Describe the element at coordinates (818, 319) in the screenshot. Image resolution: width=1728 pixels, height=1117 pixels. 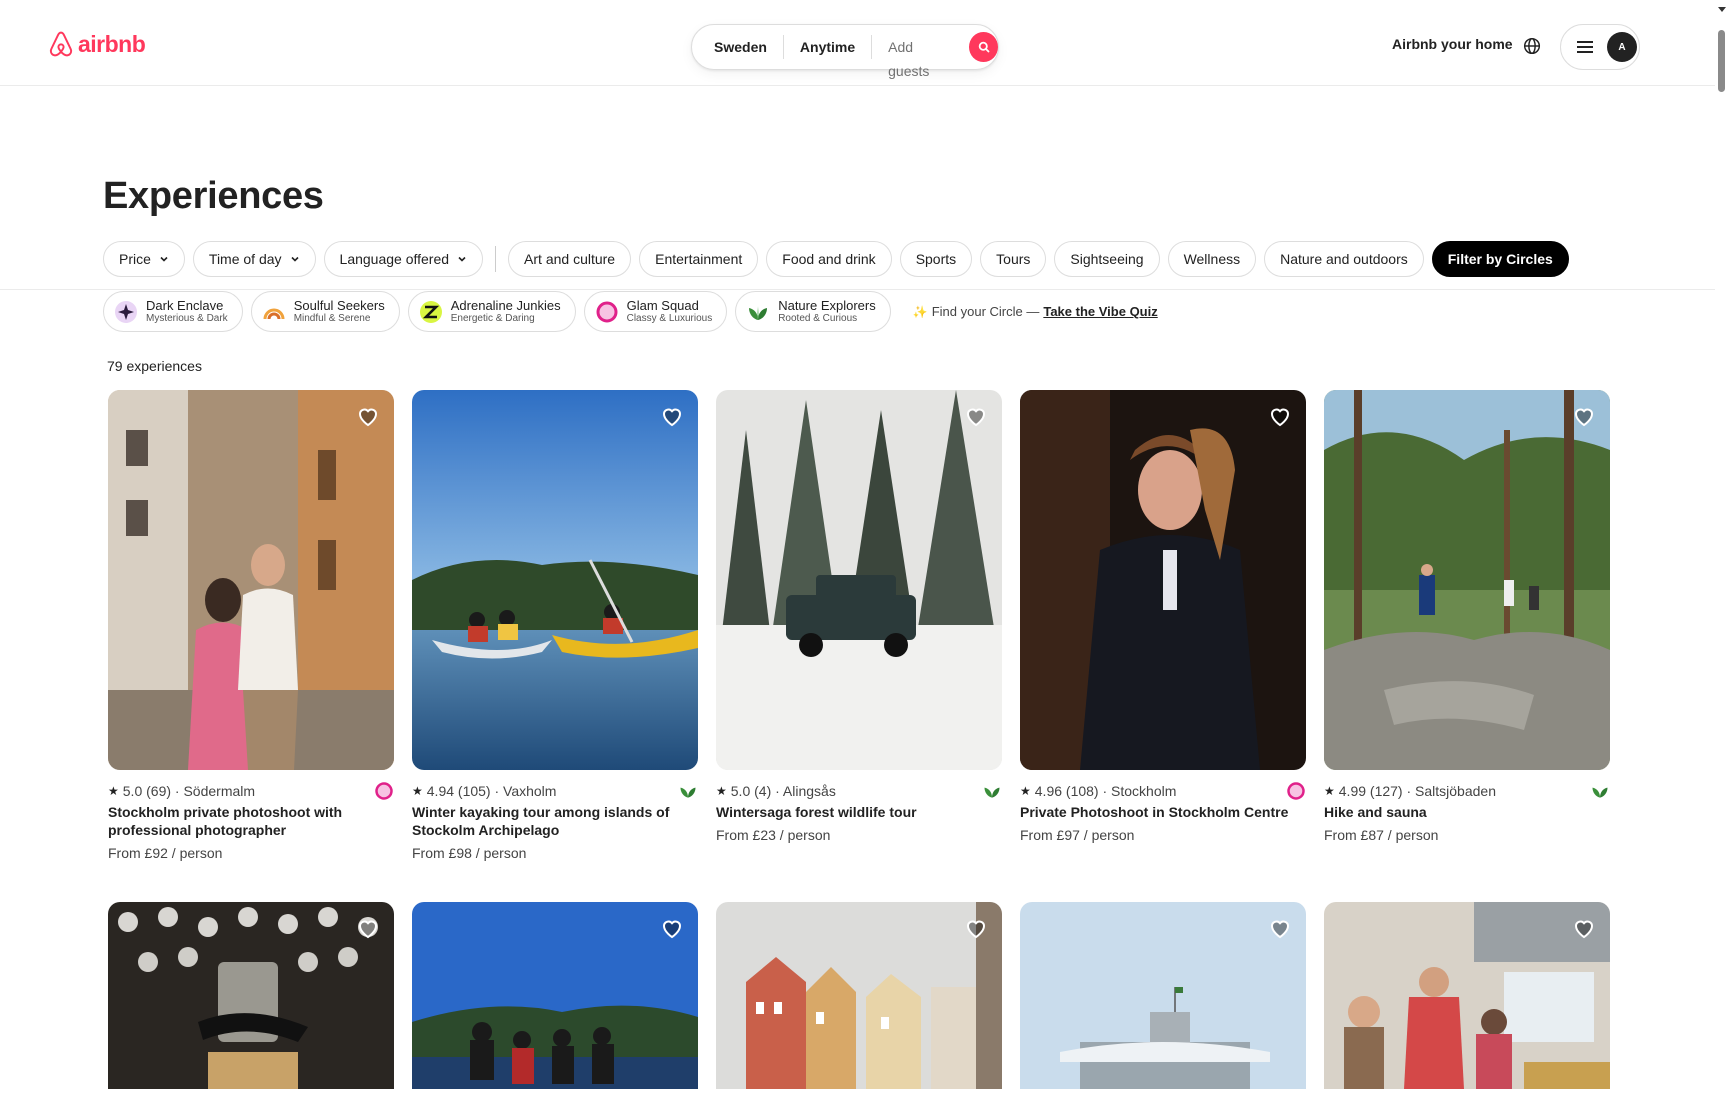
I see `circle-subtitle: Rooted & Curious` at that location.